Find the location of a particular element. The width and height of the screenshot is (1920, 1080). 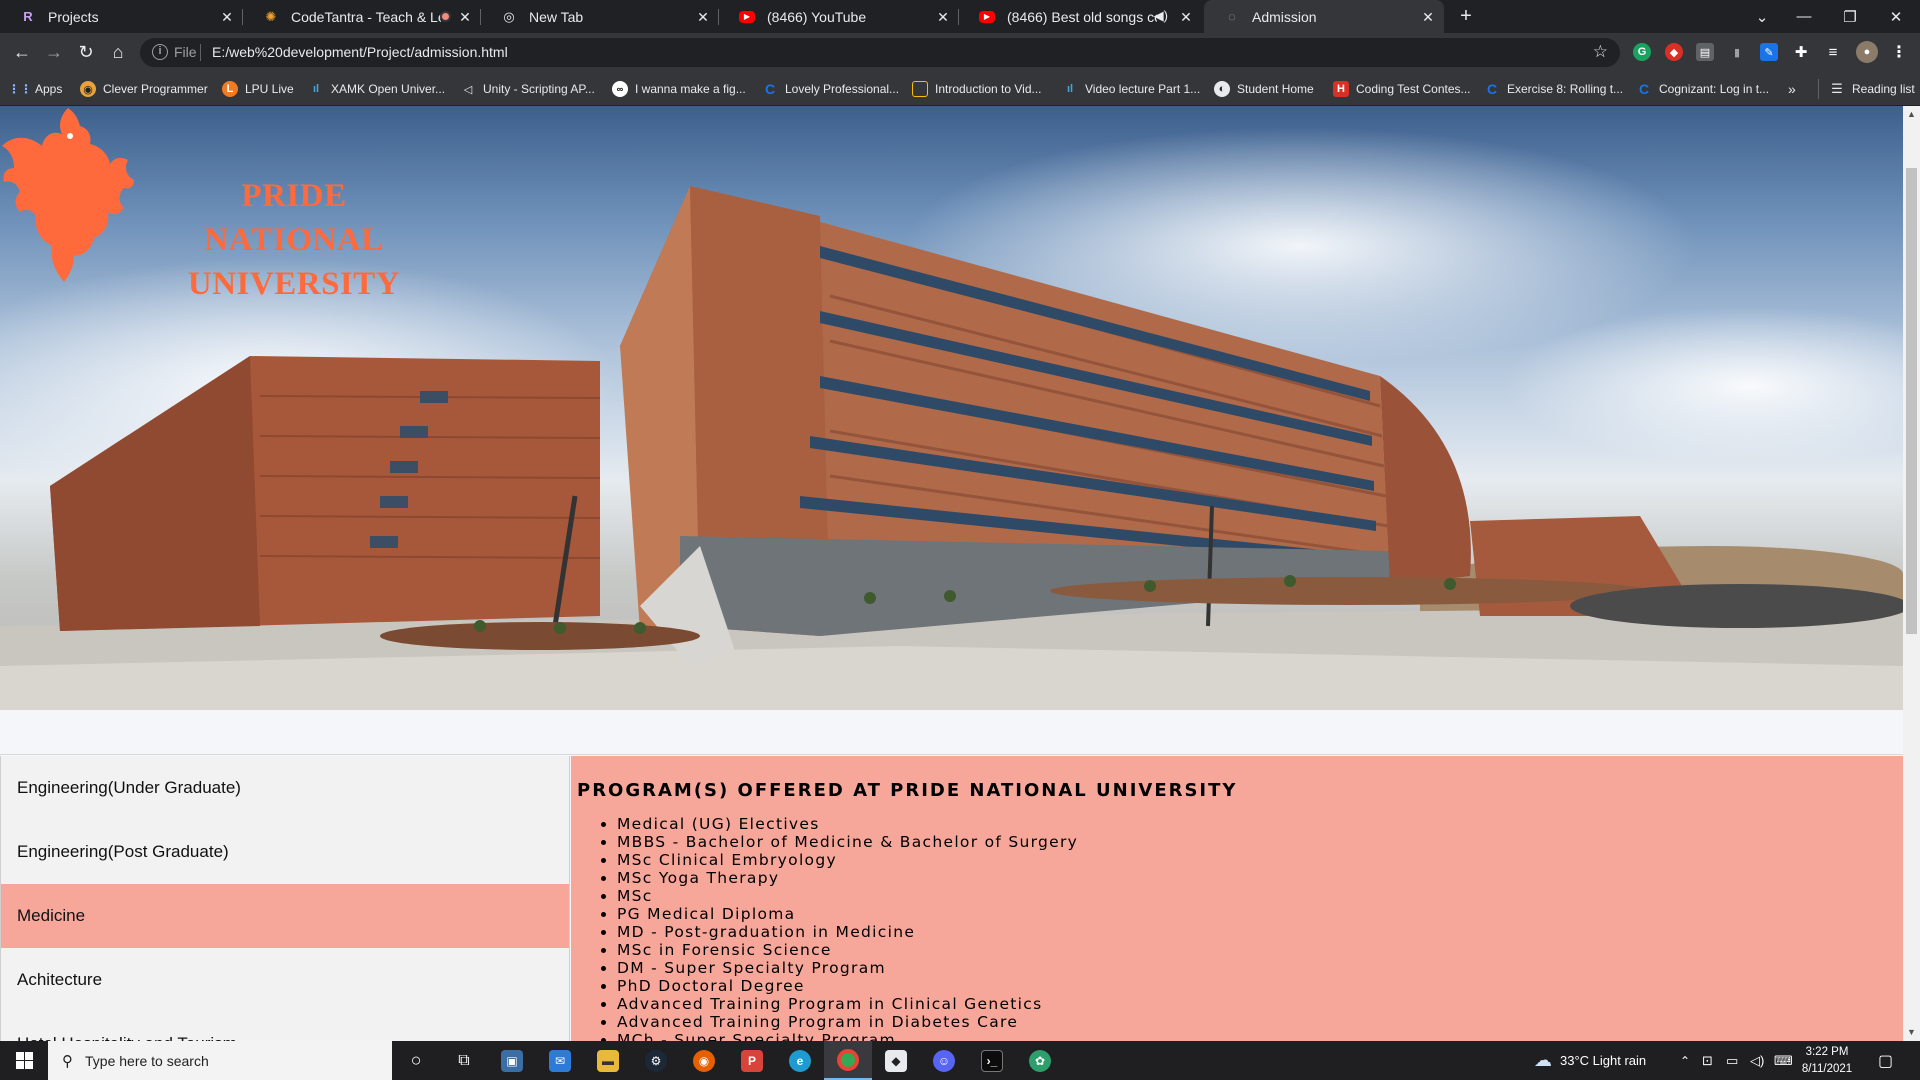

scroll-down-icon: ▼ is located at coordinates (1911, 1032).